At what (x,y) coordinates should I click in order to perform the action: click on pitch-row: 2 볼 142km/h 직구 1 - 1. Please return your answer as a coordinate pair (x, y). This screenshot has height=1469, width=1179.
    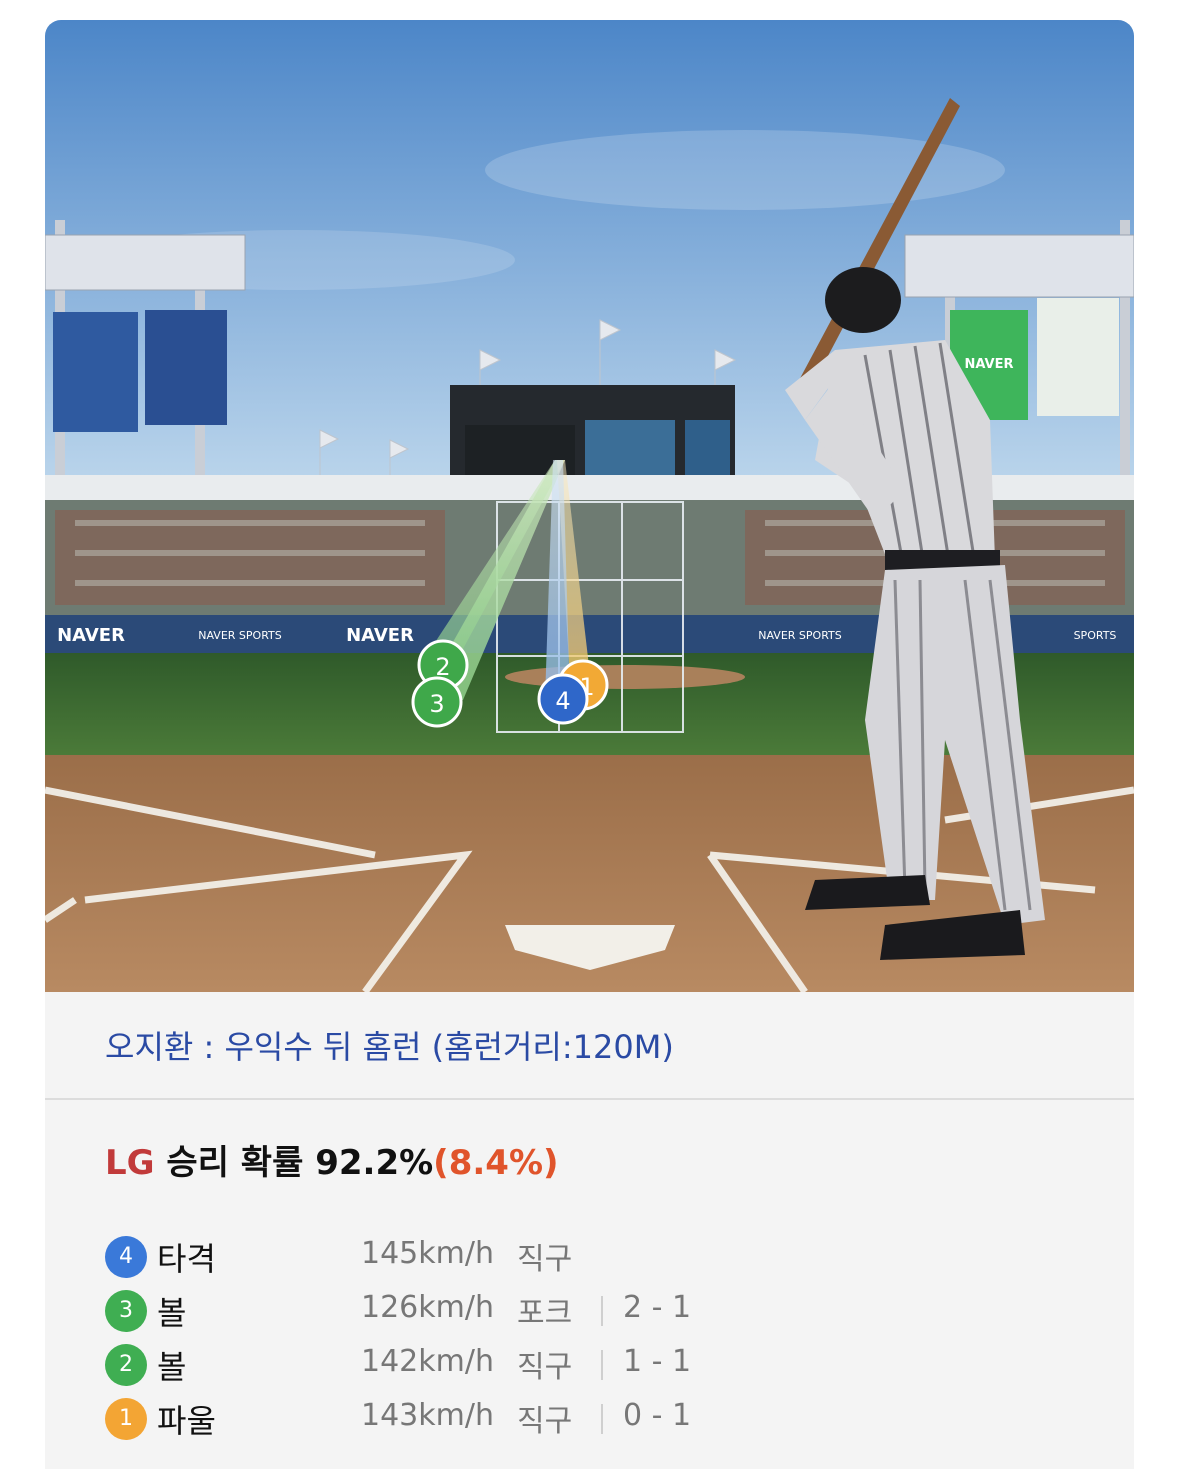
    Looking at the image, I should click on (555, 1367).